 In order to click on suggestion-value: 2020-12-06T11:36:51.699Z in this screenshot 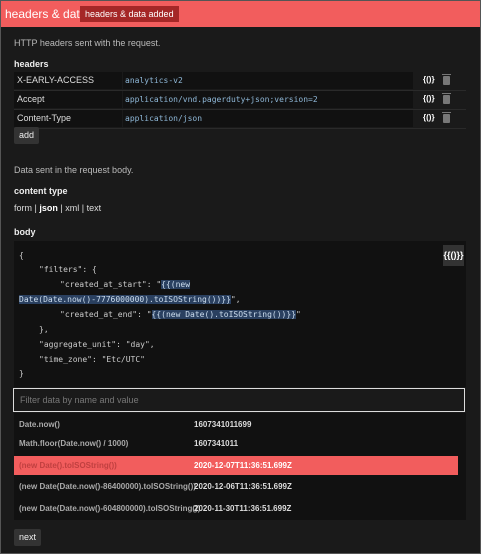, I will do `click(243, 486)`.